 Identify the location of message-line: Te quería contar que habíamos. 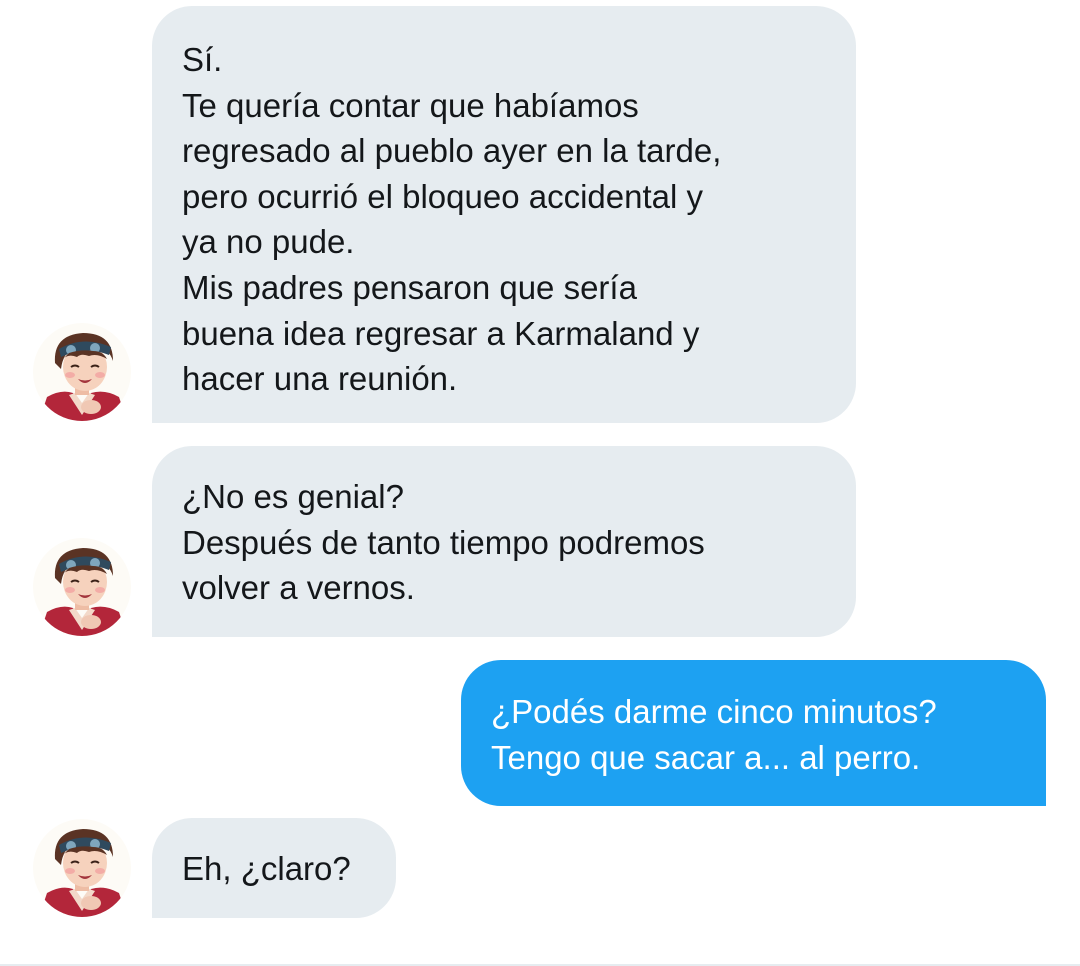
(410, 105).